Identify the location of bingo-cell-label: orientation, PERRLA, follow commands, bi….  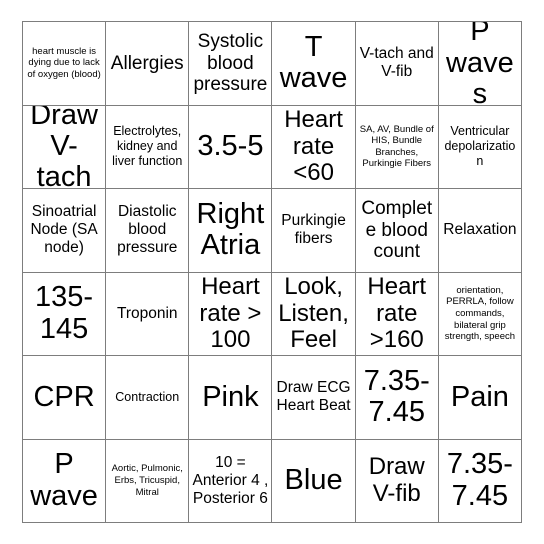
(480, 313).